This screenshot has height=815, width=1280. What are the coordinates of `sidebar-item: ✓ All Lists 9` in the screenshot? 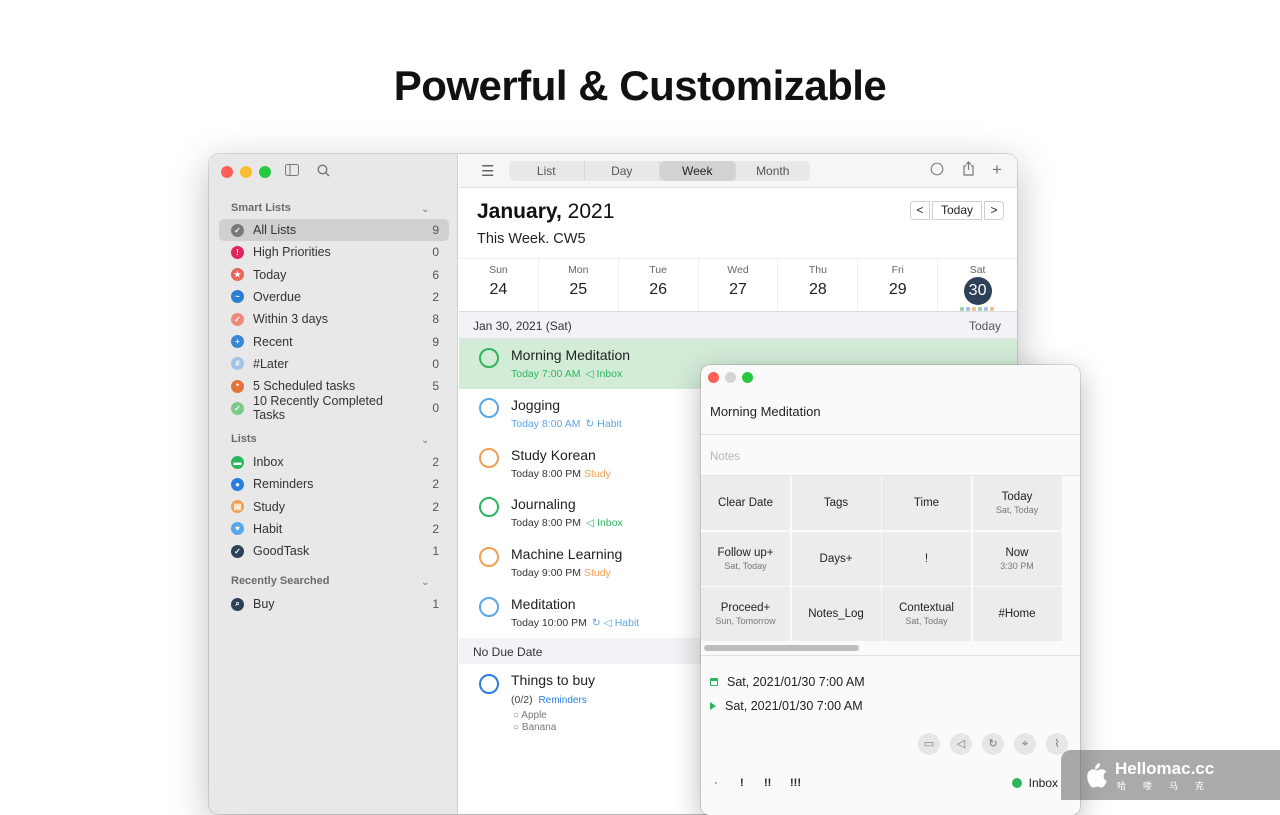 It's located at (334, 230).